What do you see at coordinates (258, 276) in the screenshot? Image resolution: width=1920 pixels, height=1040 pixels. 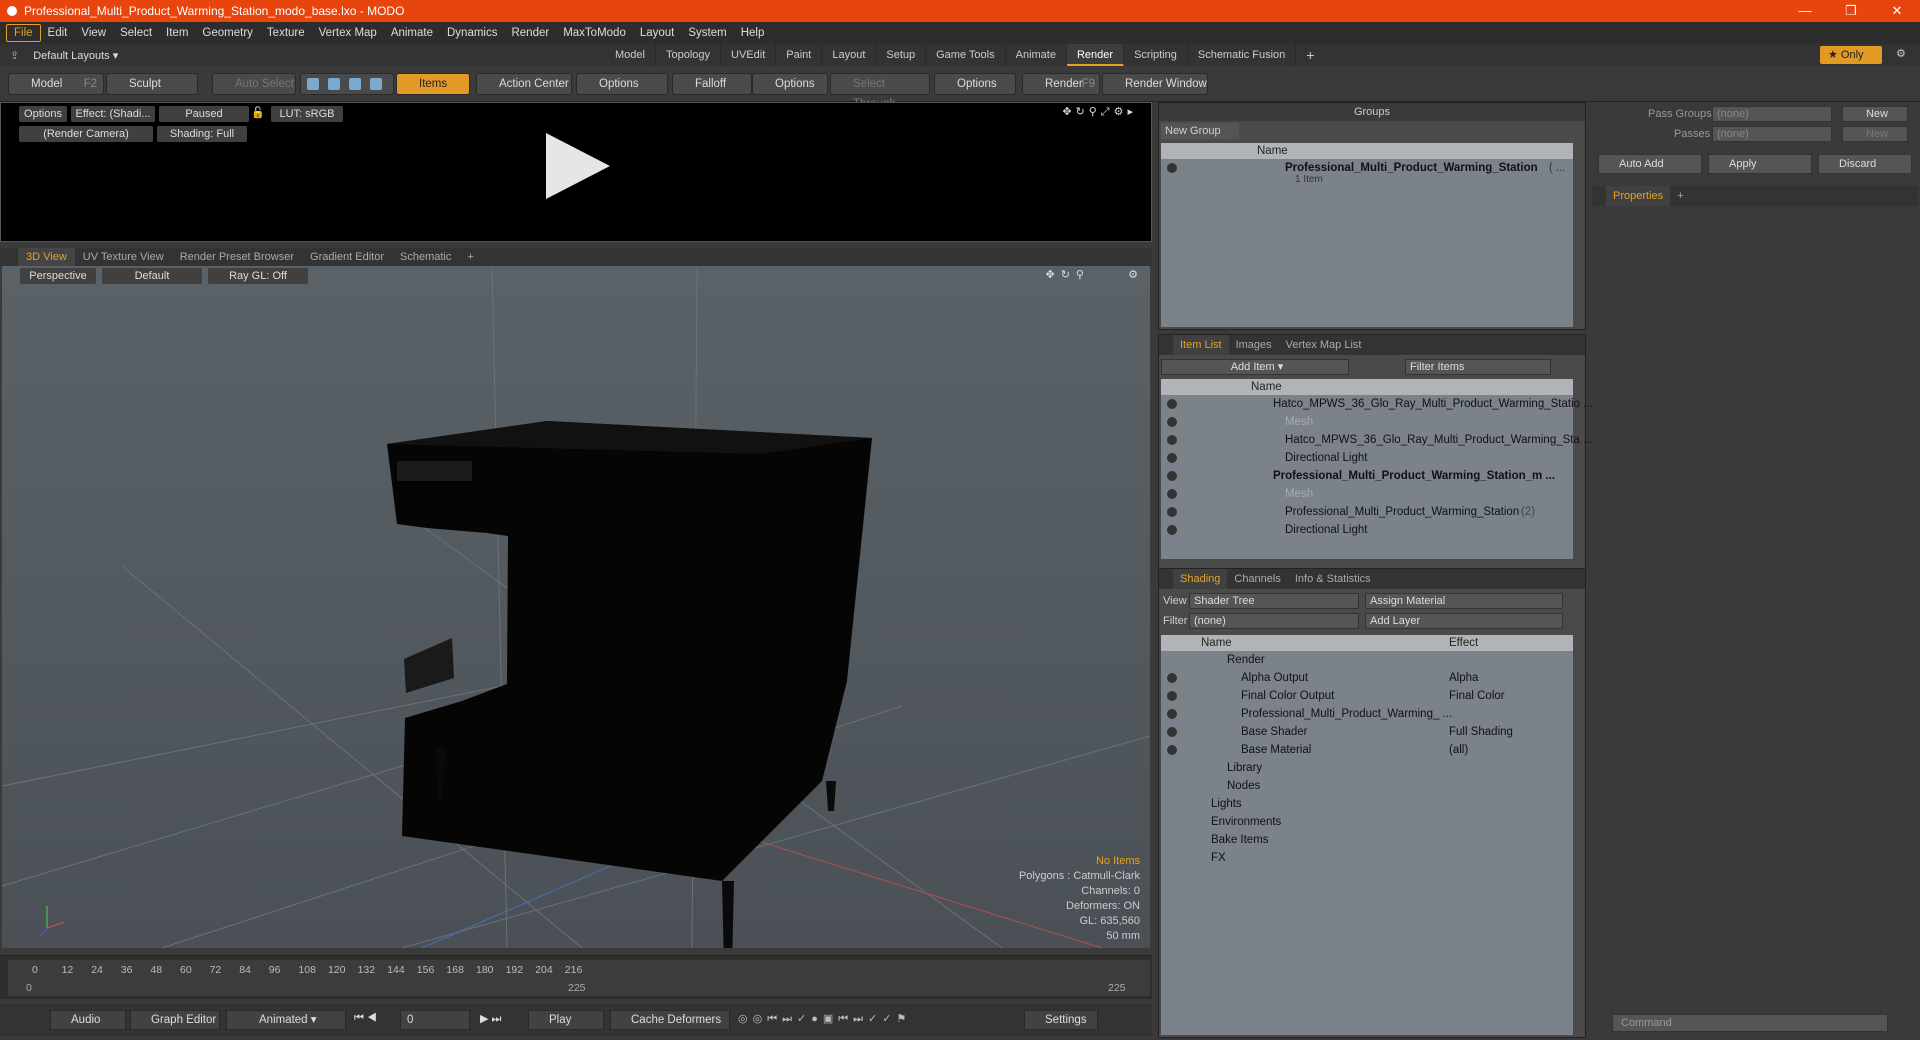 I see `raygl-button: Ray GL: Off` at bounding box center [258, 276].